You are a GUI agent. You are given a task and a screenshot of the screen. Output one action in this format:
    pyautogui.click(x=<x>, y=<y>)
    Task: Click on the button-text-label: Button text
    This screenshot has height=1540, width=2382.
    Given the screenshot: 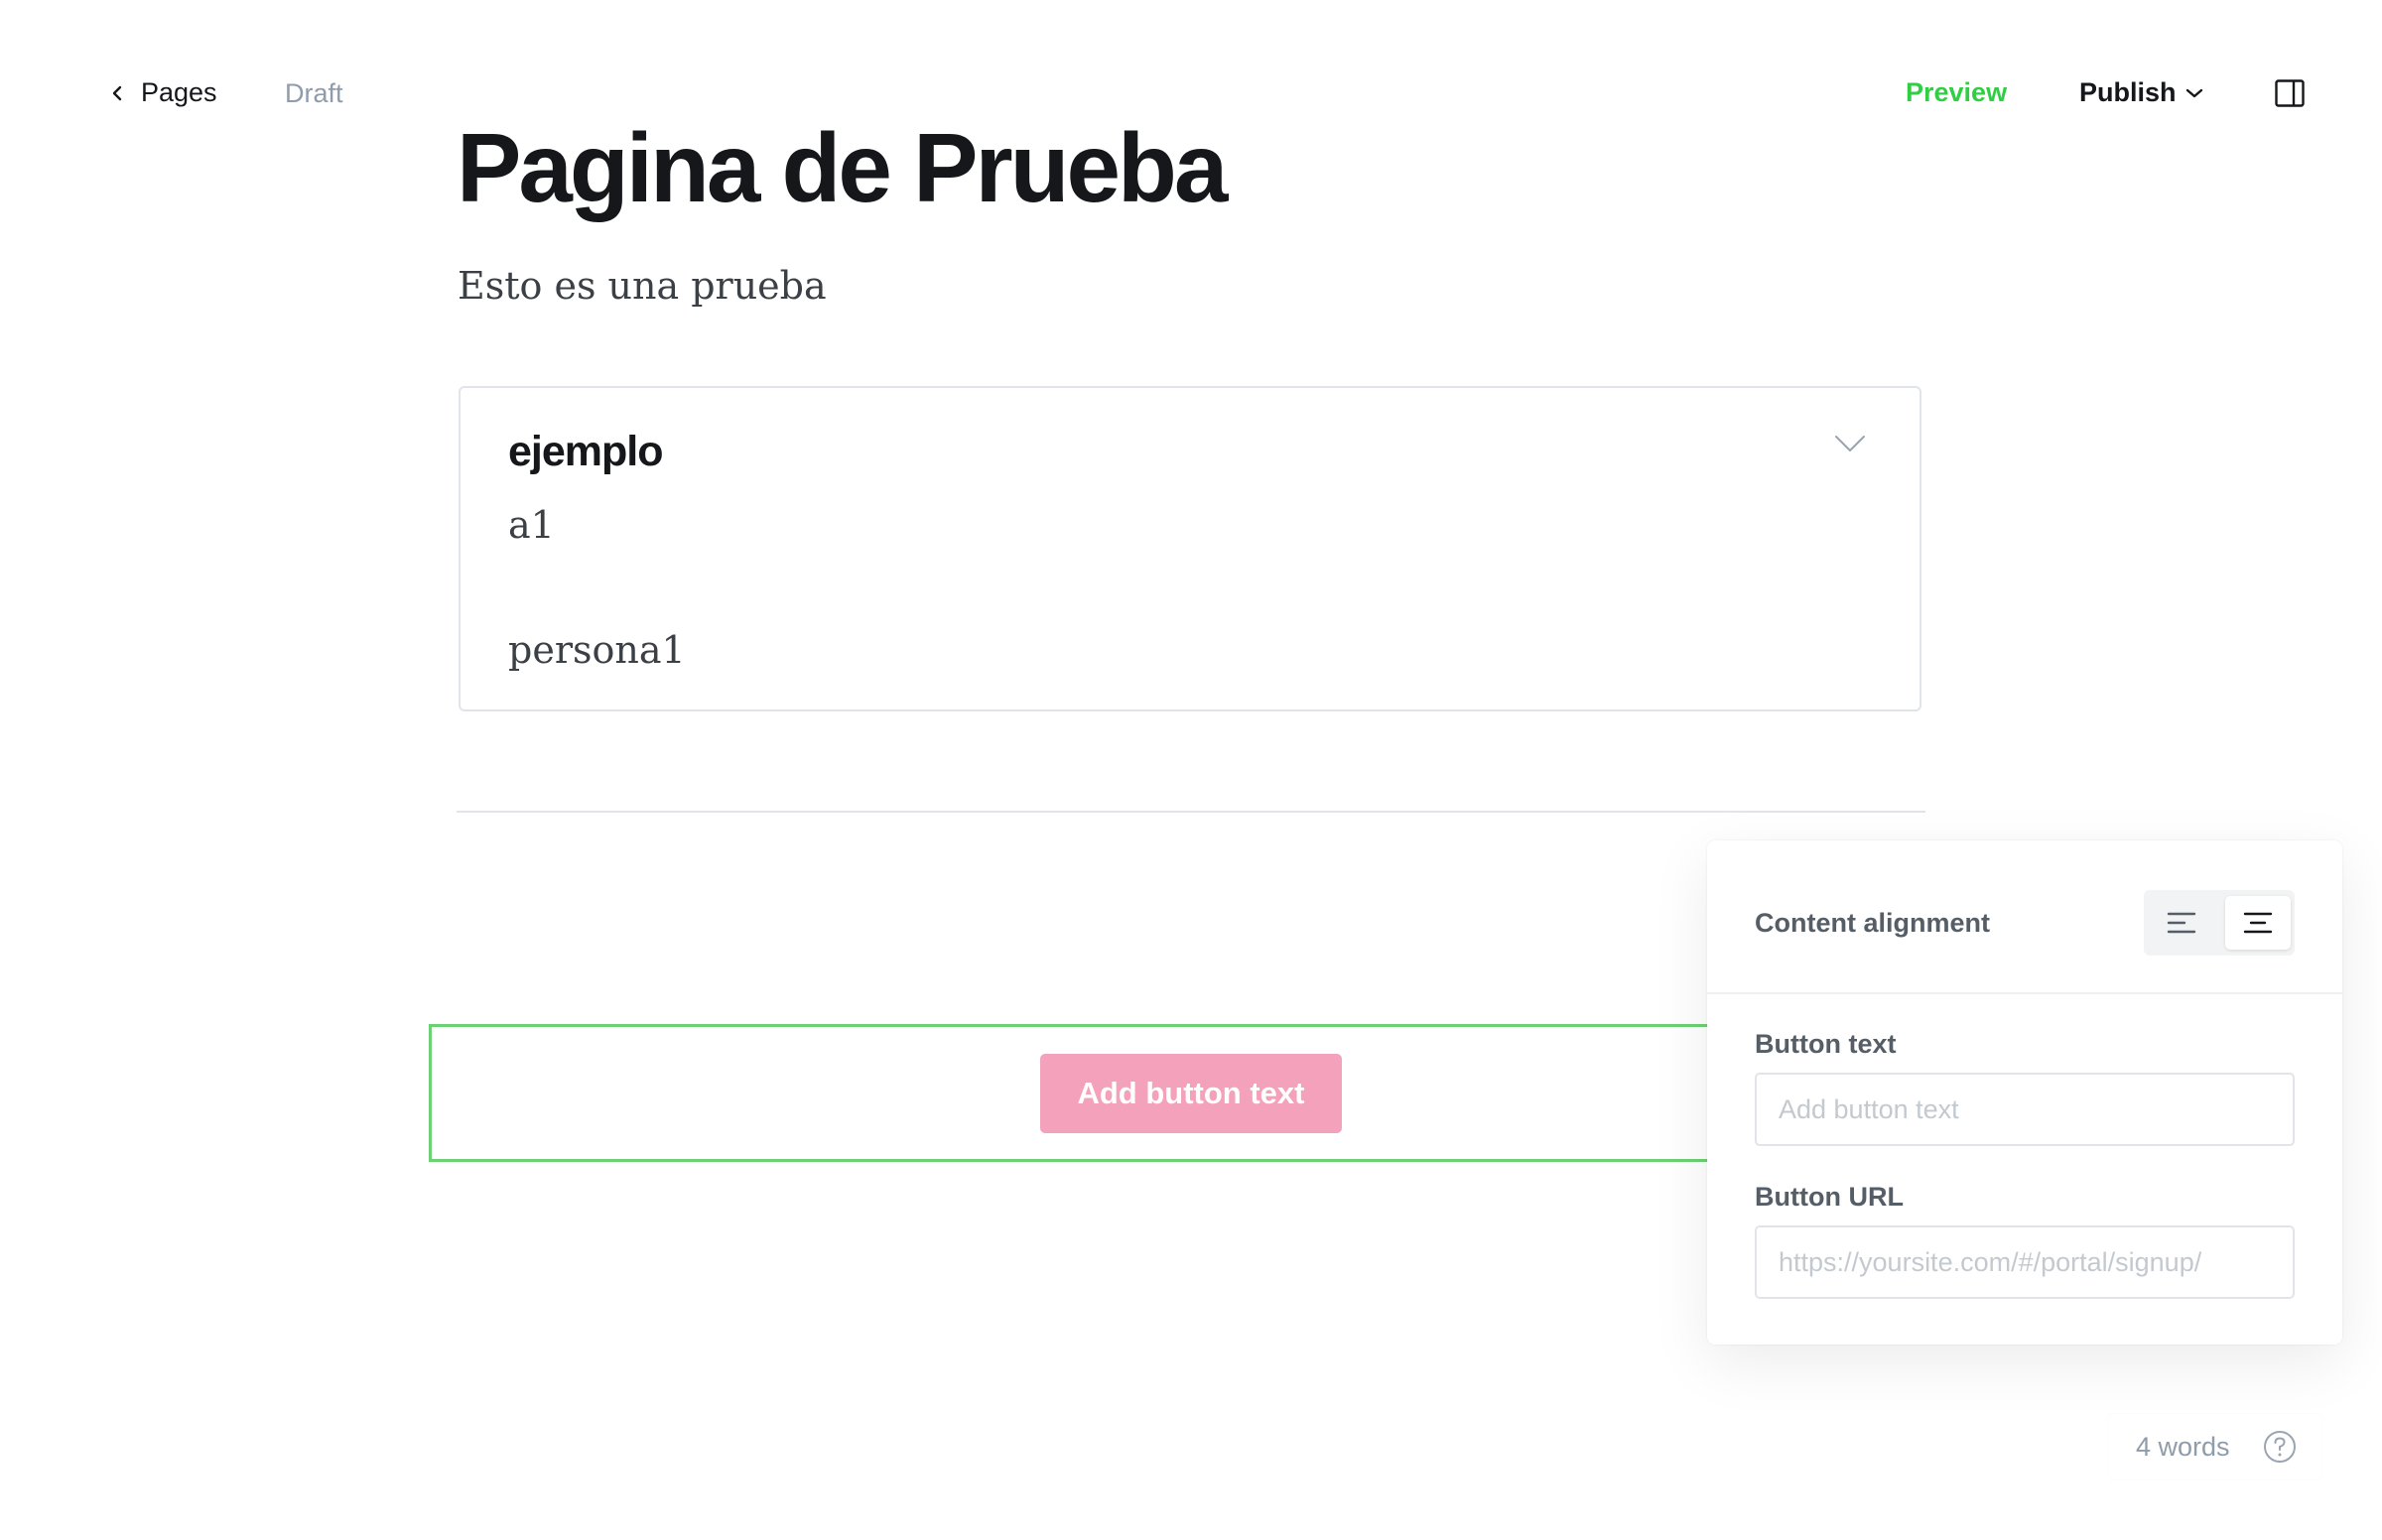 What is the action you would take?
    pyautogui.click(x=1826, y=1044)
    